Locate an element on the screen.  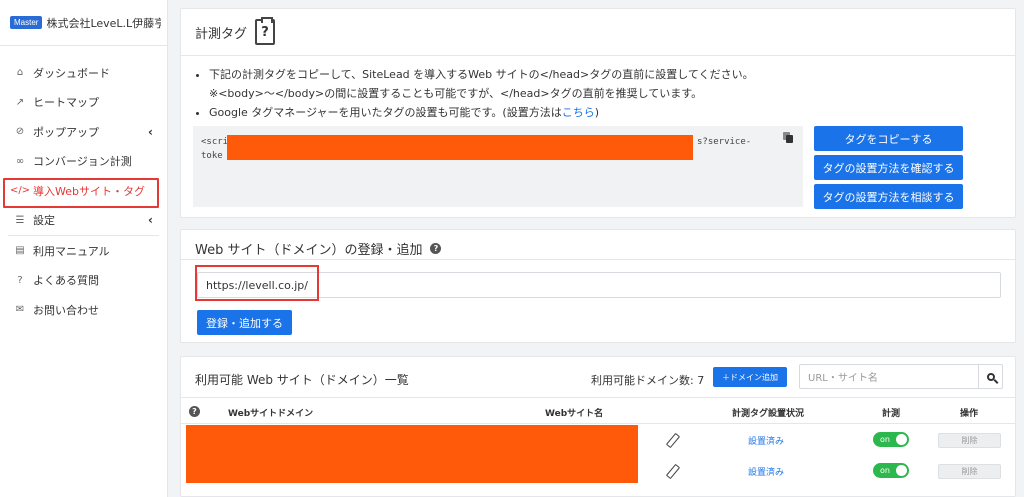
code-icon: </> is located at coordinates (20, 191).